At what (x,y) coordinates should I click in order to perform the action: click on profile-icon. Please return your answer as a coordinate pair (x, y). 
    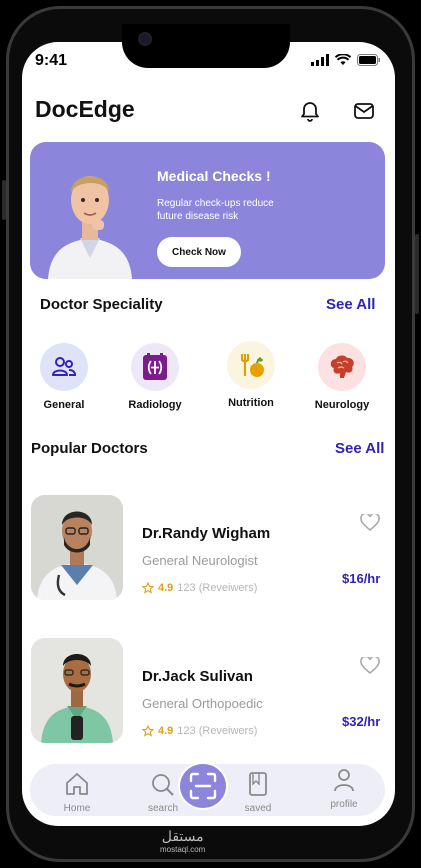
    Looking at the image, I should click on (344, 780).